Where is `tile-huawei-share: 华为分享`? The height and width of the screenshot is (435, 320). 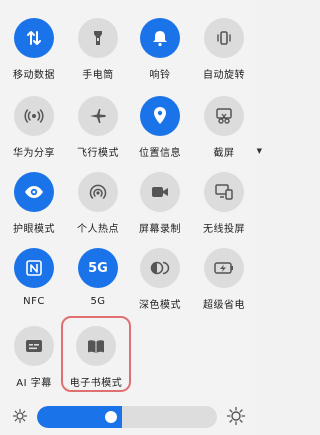 tile-huawei-share: 华为分享 is located at coordinates (34, 129).